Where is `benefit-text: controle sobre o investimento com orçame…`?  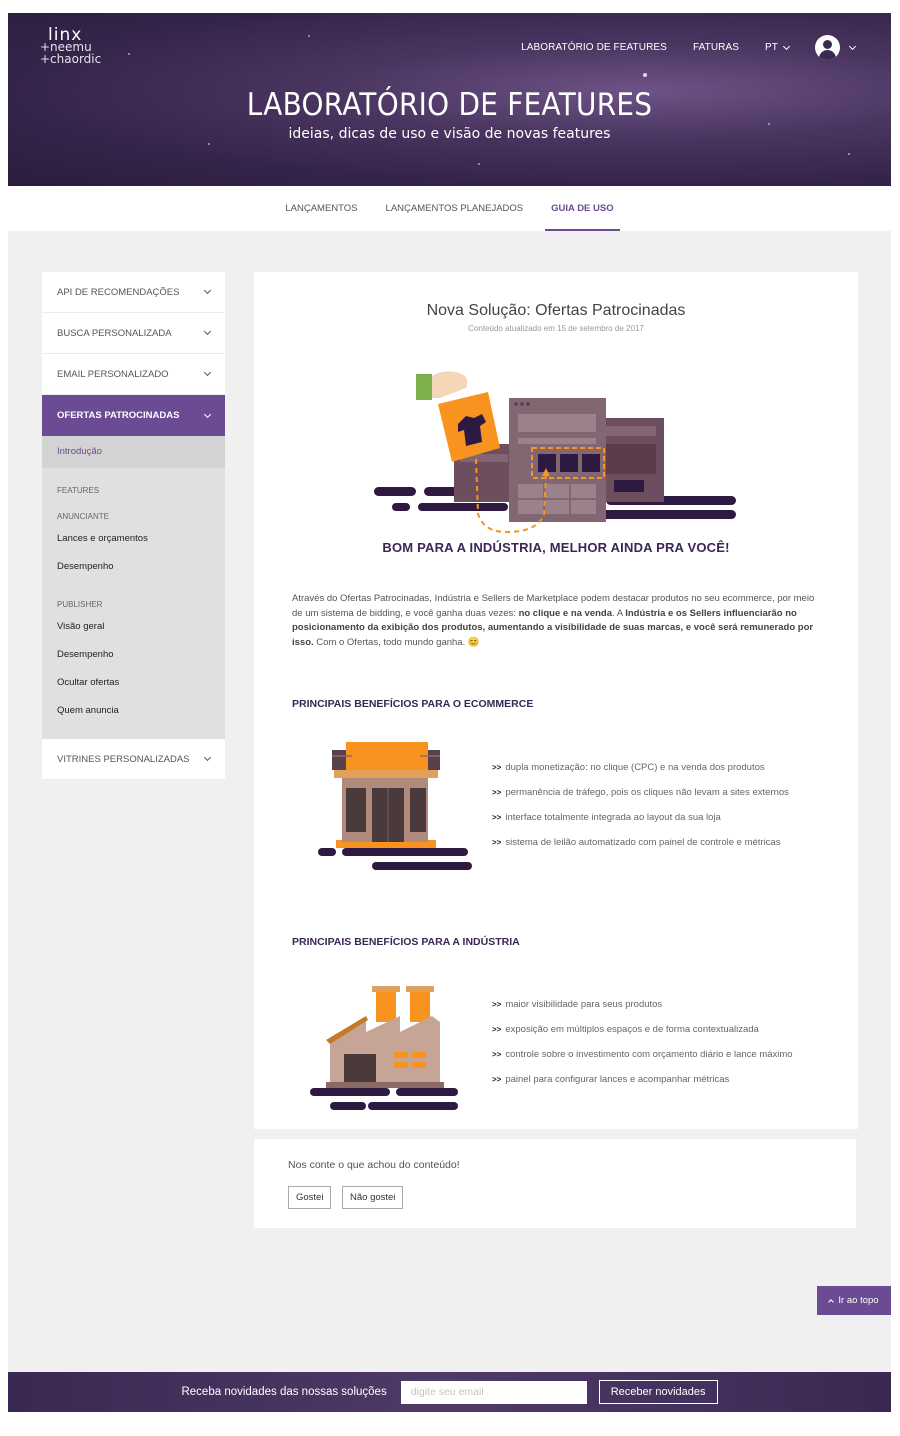 benefit-text: controle sobre o investimento com orçame… is located at coordinates (649, 1054).